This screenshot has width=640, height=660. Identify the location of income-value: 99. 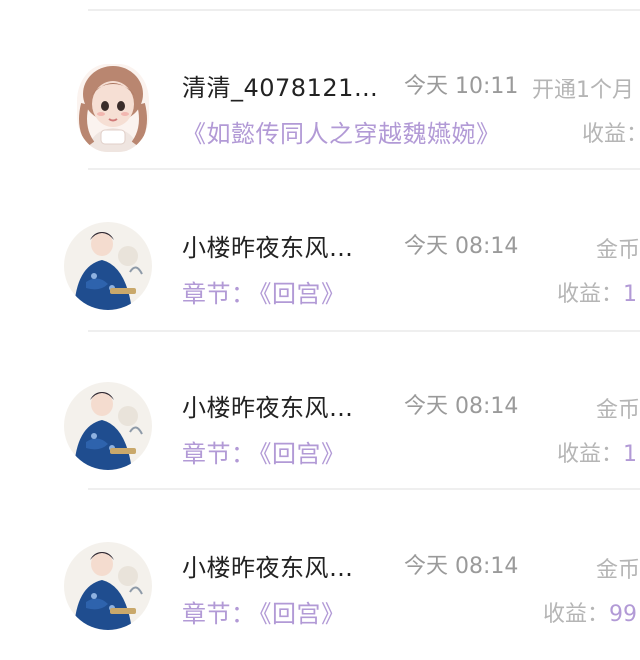
(623, 614).